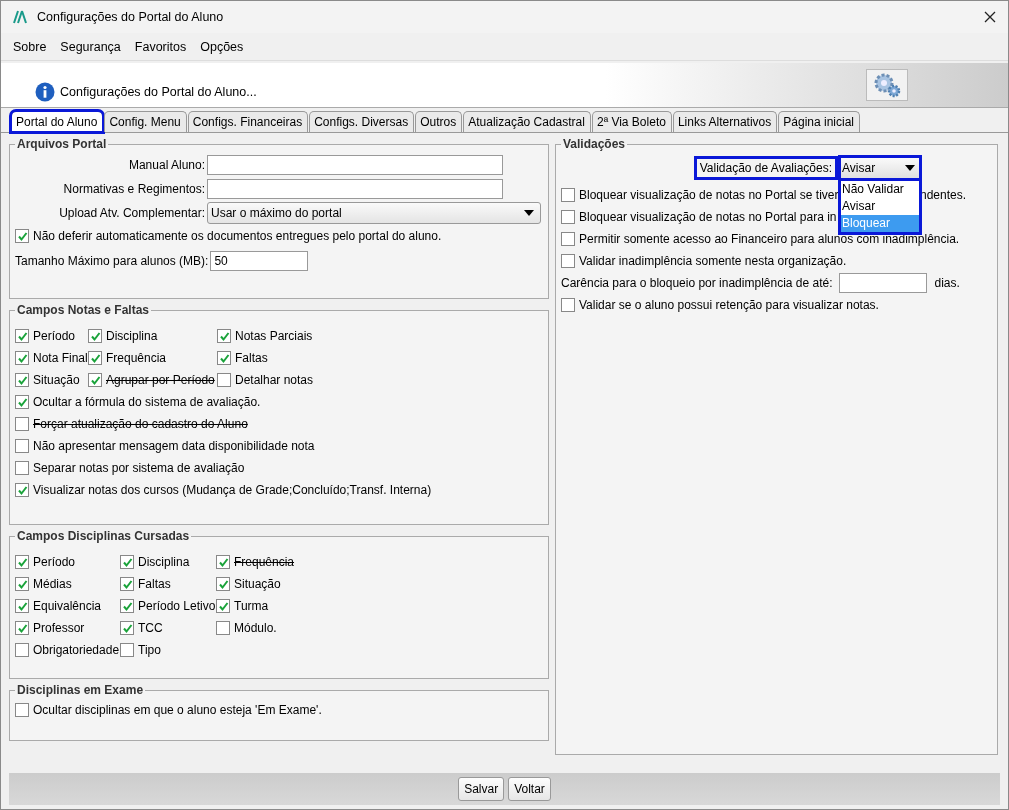 The height and width of the screenshot is (810, 1009). What do you see at coordinates (160, 380) in the screenshot?
I see `checkbox-label: Agrupar por Período` at bounding box center [160, 380].